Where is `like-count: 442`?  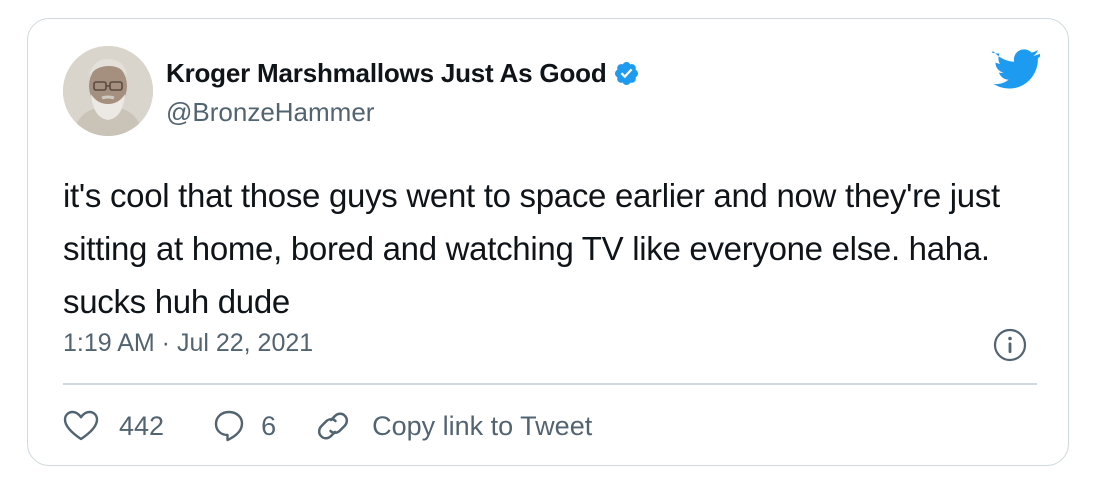 like-count: 442 is located at coordinates (142, 425).